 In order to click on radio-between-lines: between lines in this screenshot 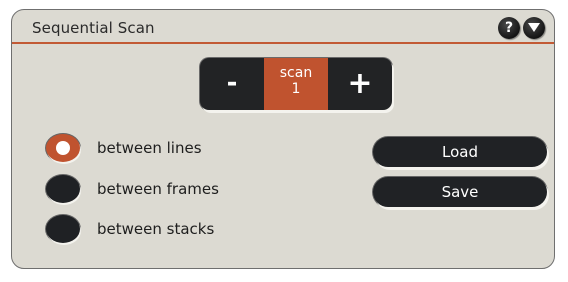, I will do `click(156, 149)`.